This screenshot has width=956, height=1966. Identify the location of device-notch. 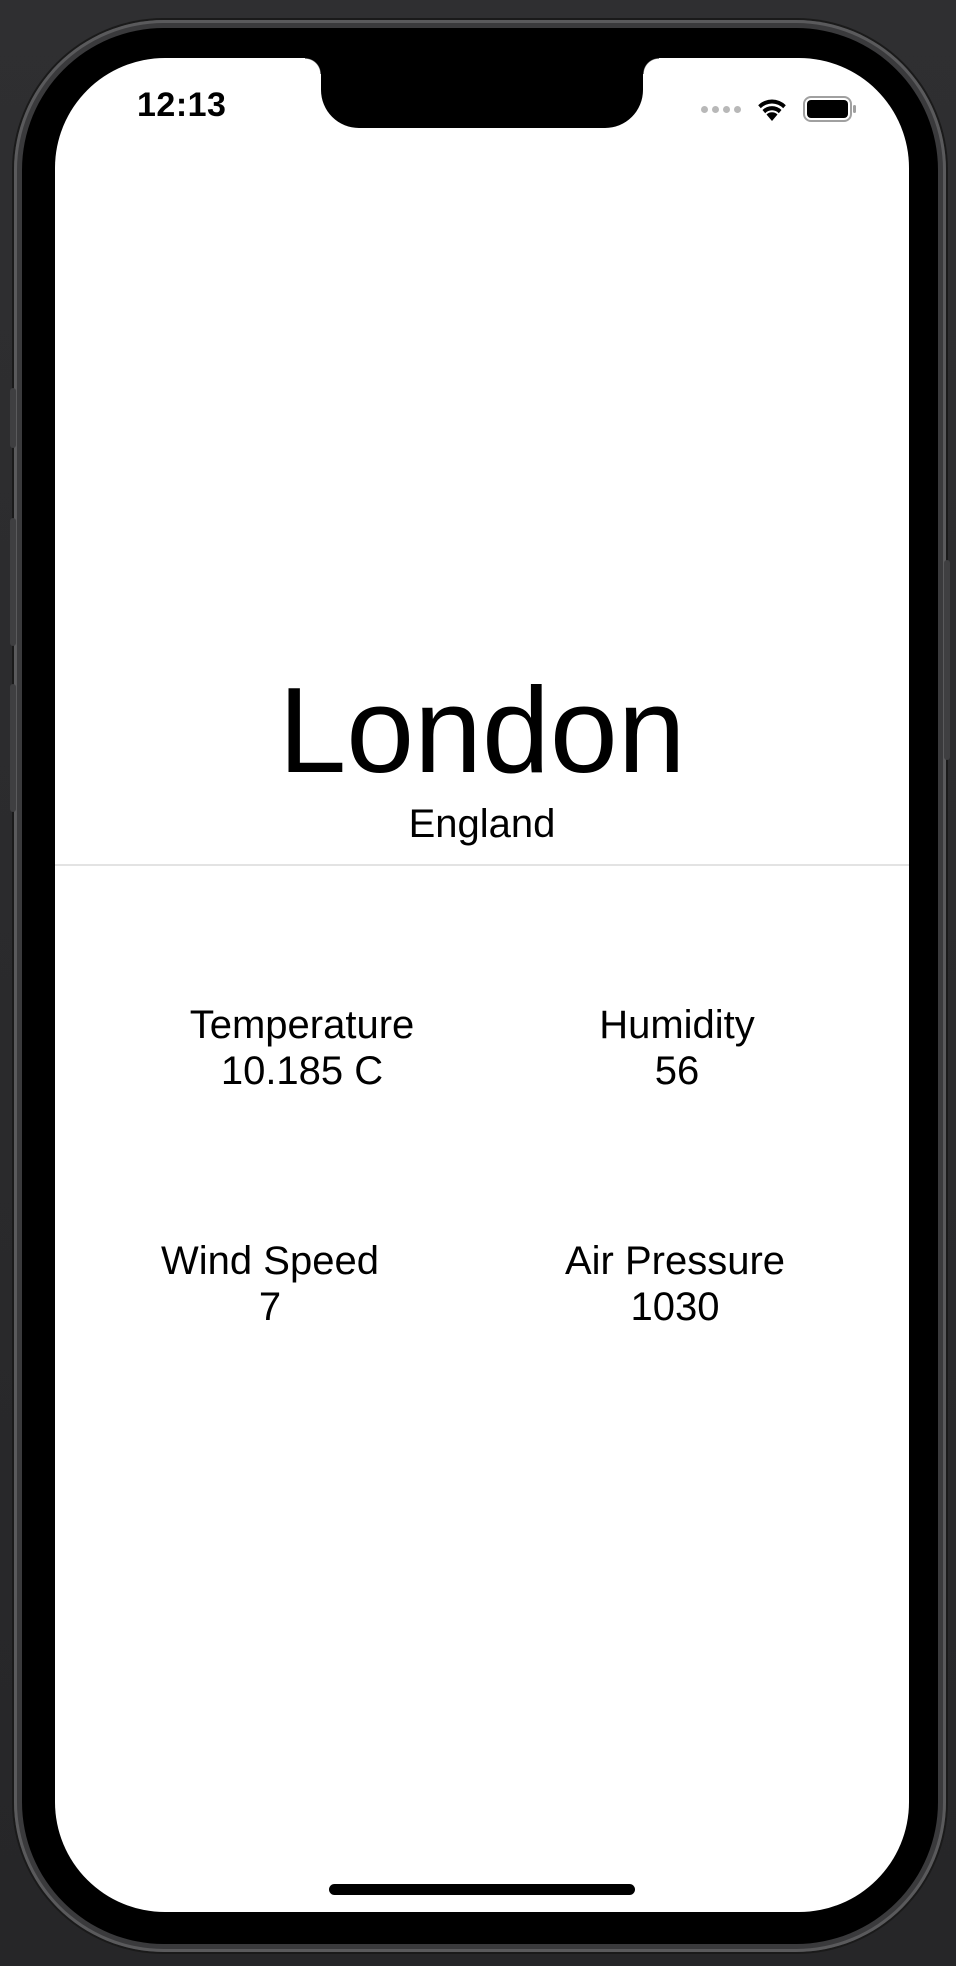
(482, 93).